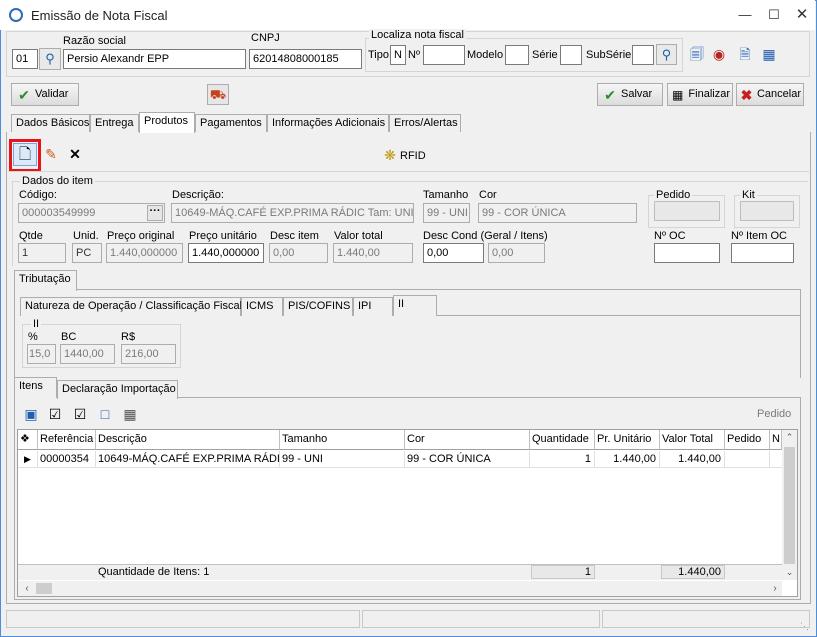 Image resolution: width=817 pixels, height=637 pixels. Describe the element at coordinates (557, 213) in the screenshot. I see `cor-input: 99 - COR ÚNICA` at that location.